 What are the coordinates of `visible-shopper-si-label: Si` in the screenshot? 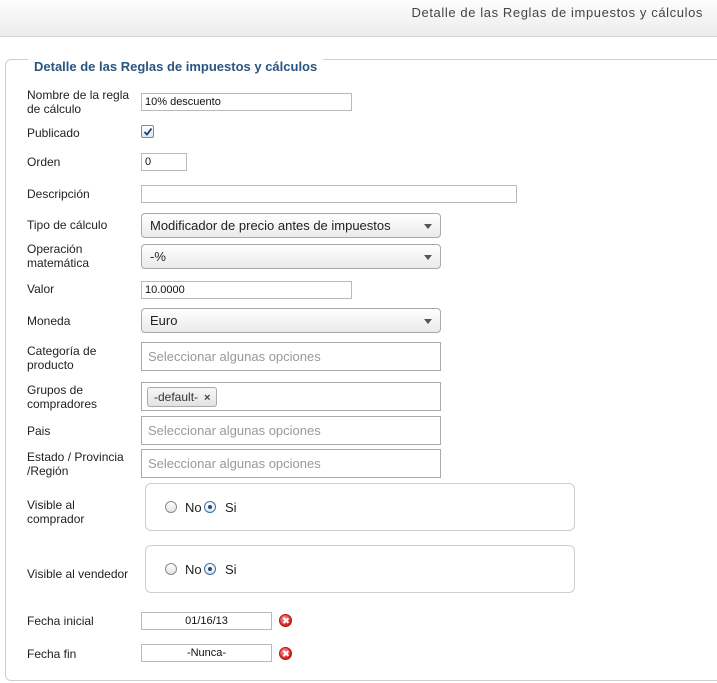 It's located at (231, 507).